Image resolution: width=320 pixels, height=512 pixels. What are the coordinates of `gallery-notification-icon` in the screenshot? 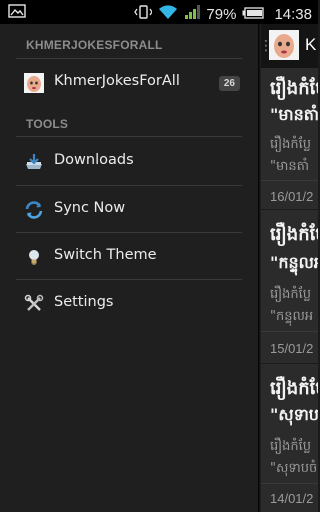 It's located at (17, 13).